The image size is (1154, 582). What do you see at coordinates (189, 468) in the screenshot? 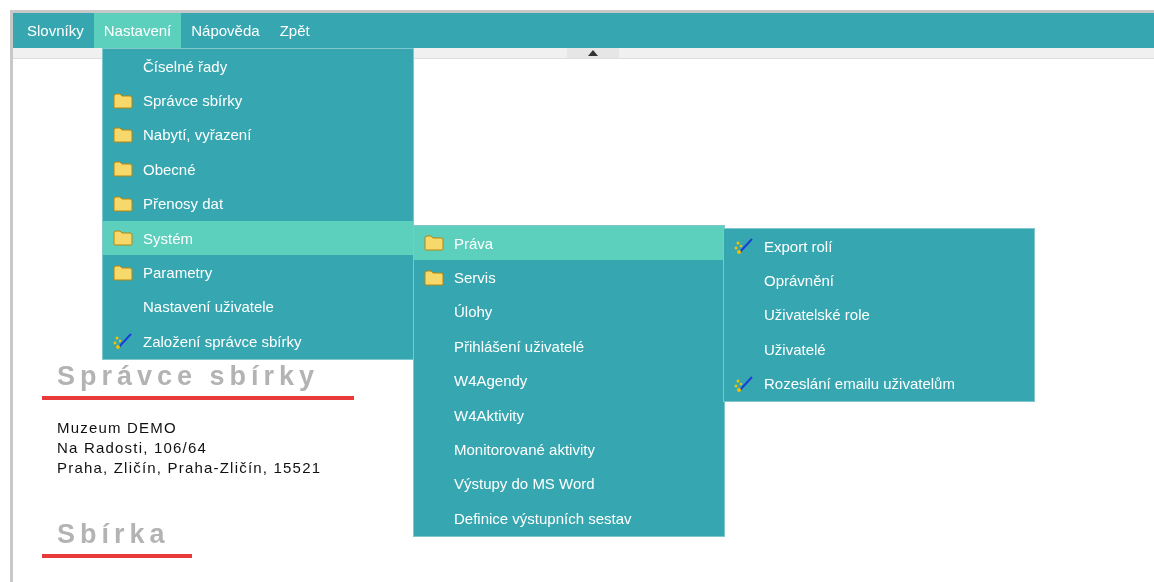
I see `address-line: Praha, Zličín, Praha-Zličín, 15521` at bounding box center [189, 468].